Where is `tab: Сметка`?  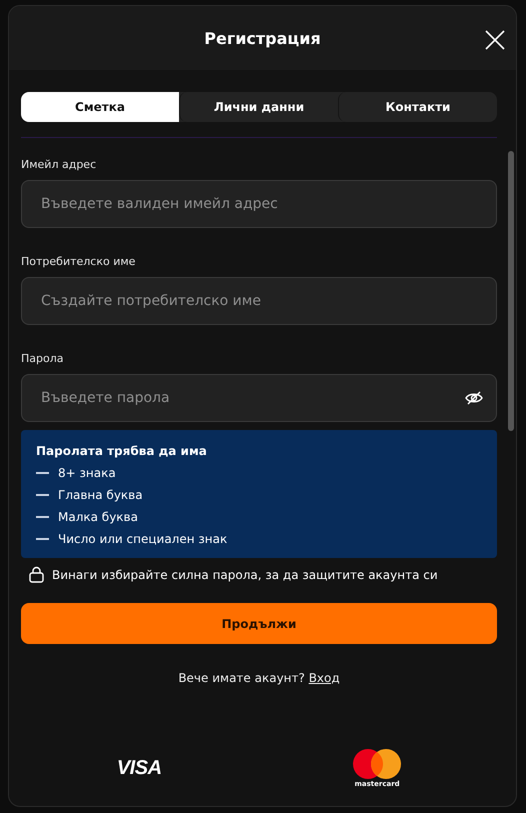 tab: Сметка is located at coordinates (100, 107).